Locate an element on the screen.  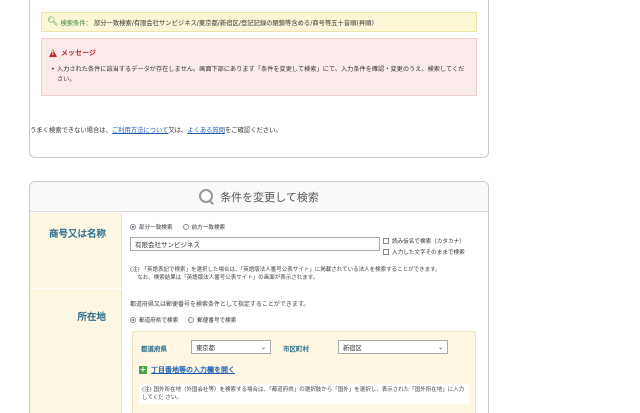
magnifier-icon is located at coordinates (206, 196).